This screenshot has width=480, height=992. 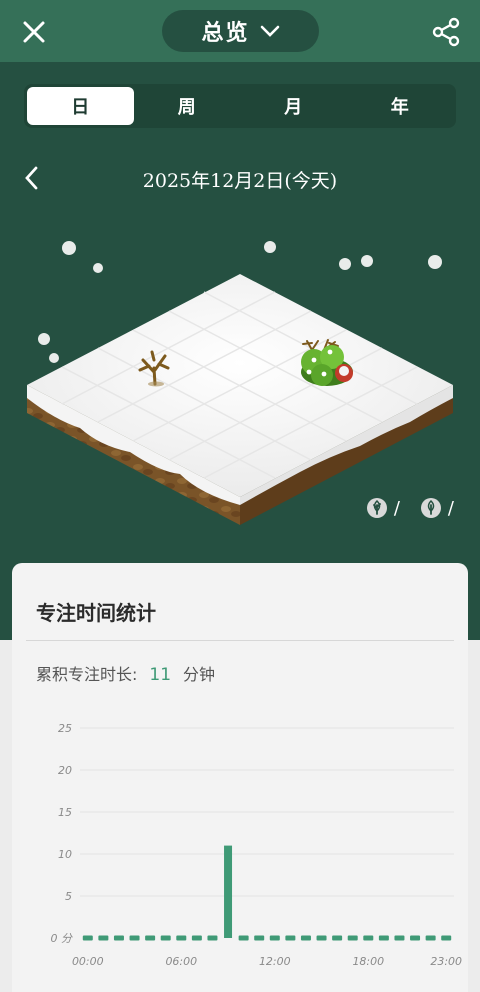 I want to click on divider, so click(x=240, y=640).